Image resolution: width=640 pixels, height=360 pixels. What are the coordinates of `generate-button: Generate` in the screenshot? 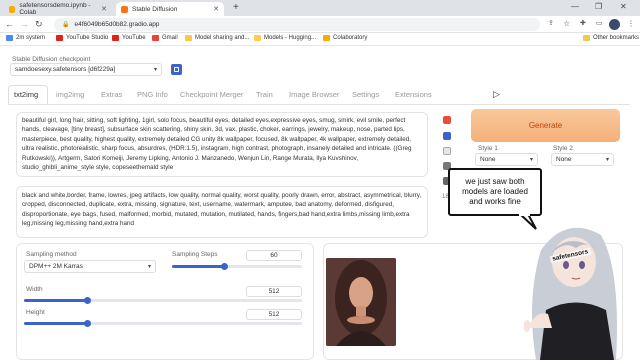 It's located at (545, 125).